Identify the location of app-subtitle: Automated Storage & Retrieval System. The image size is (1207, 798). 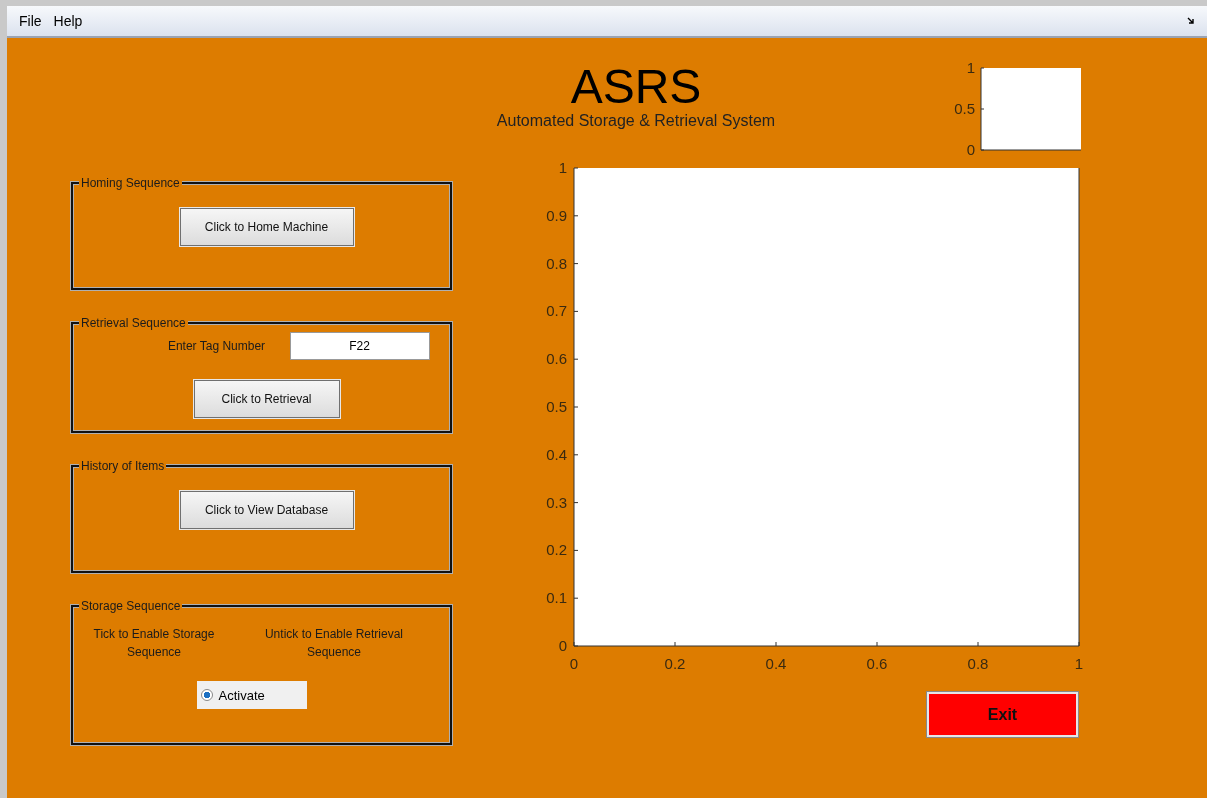
(636, 121).